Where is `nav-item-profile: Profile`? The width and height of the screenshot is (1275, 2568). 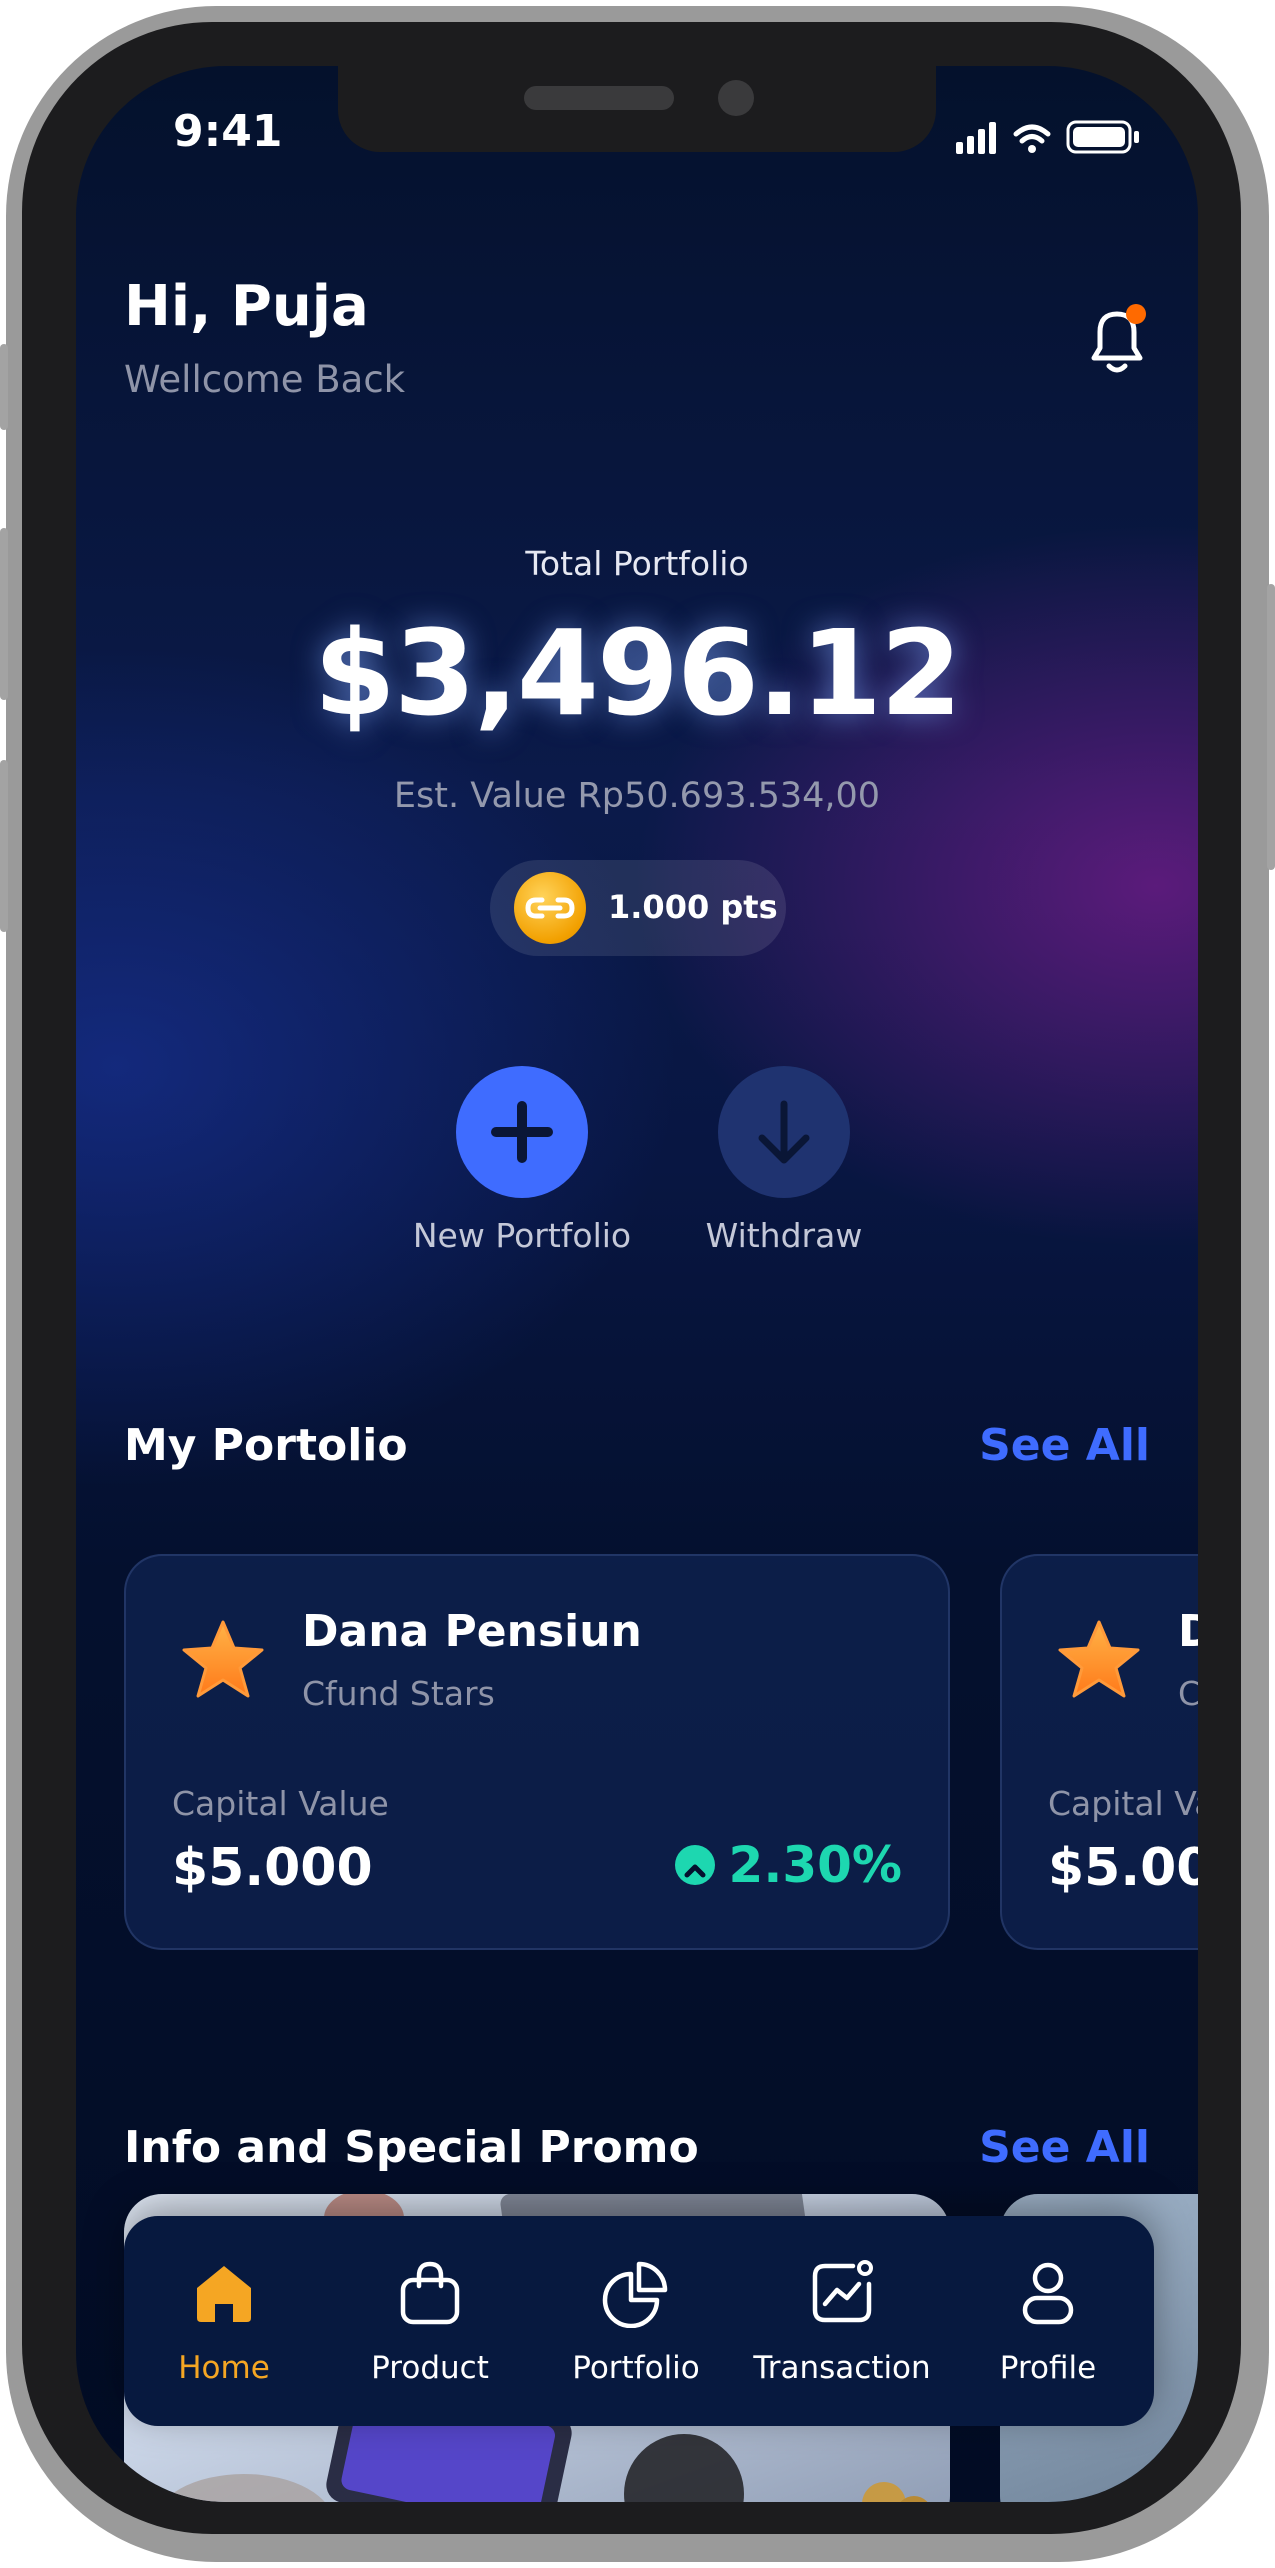 nav-item-profile: Profile is located at coordinates (1048, 2322).